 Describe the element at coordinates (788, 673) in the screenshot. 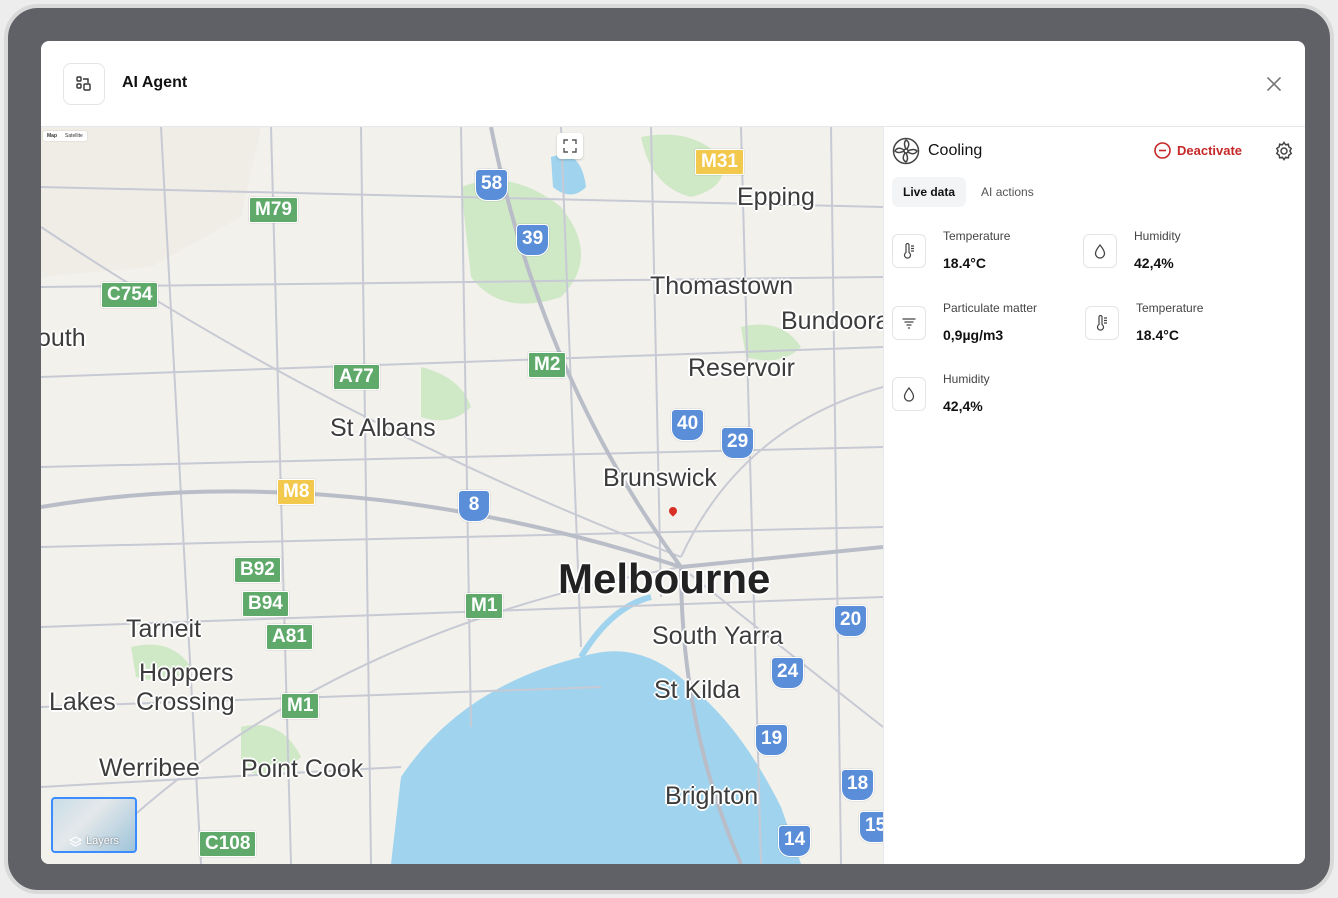

I see `road-shield: 24` at that location.